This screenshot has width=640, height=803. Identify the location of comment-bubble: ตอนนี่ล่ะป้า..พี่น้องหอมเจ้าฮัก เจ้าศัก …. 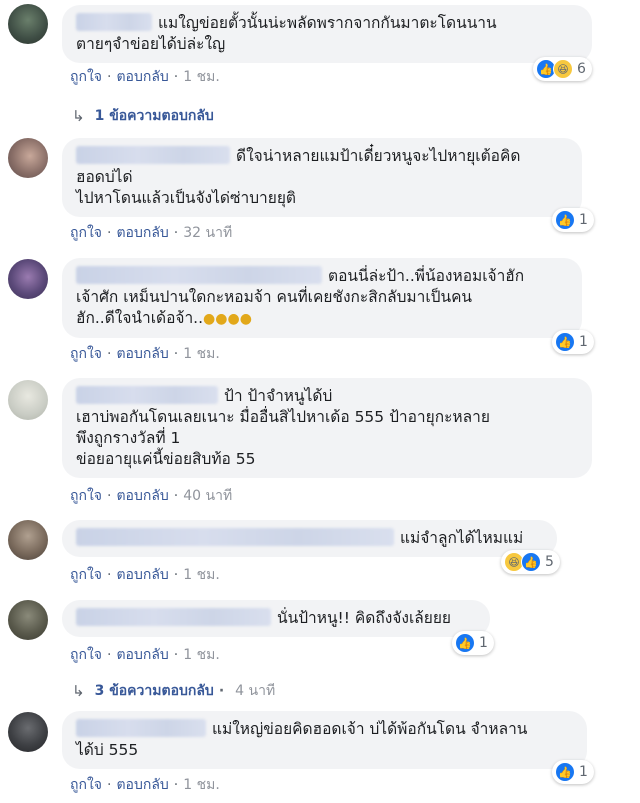
(322, 298).